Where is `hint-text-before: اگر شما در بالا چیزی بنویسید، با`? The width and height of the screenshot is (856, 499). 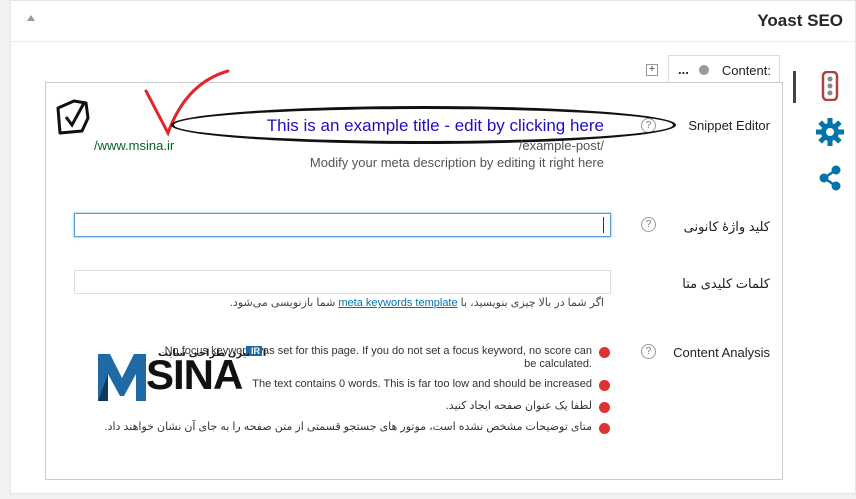 hint-text-before: اگر شما در بالا چیزی بنویسید، با is located at coordinates (532, 303).